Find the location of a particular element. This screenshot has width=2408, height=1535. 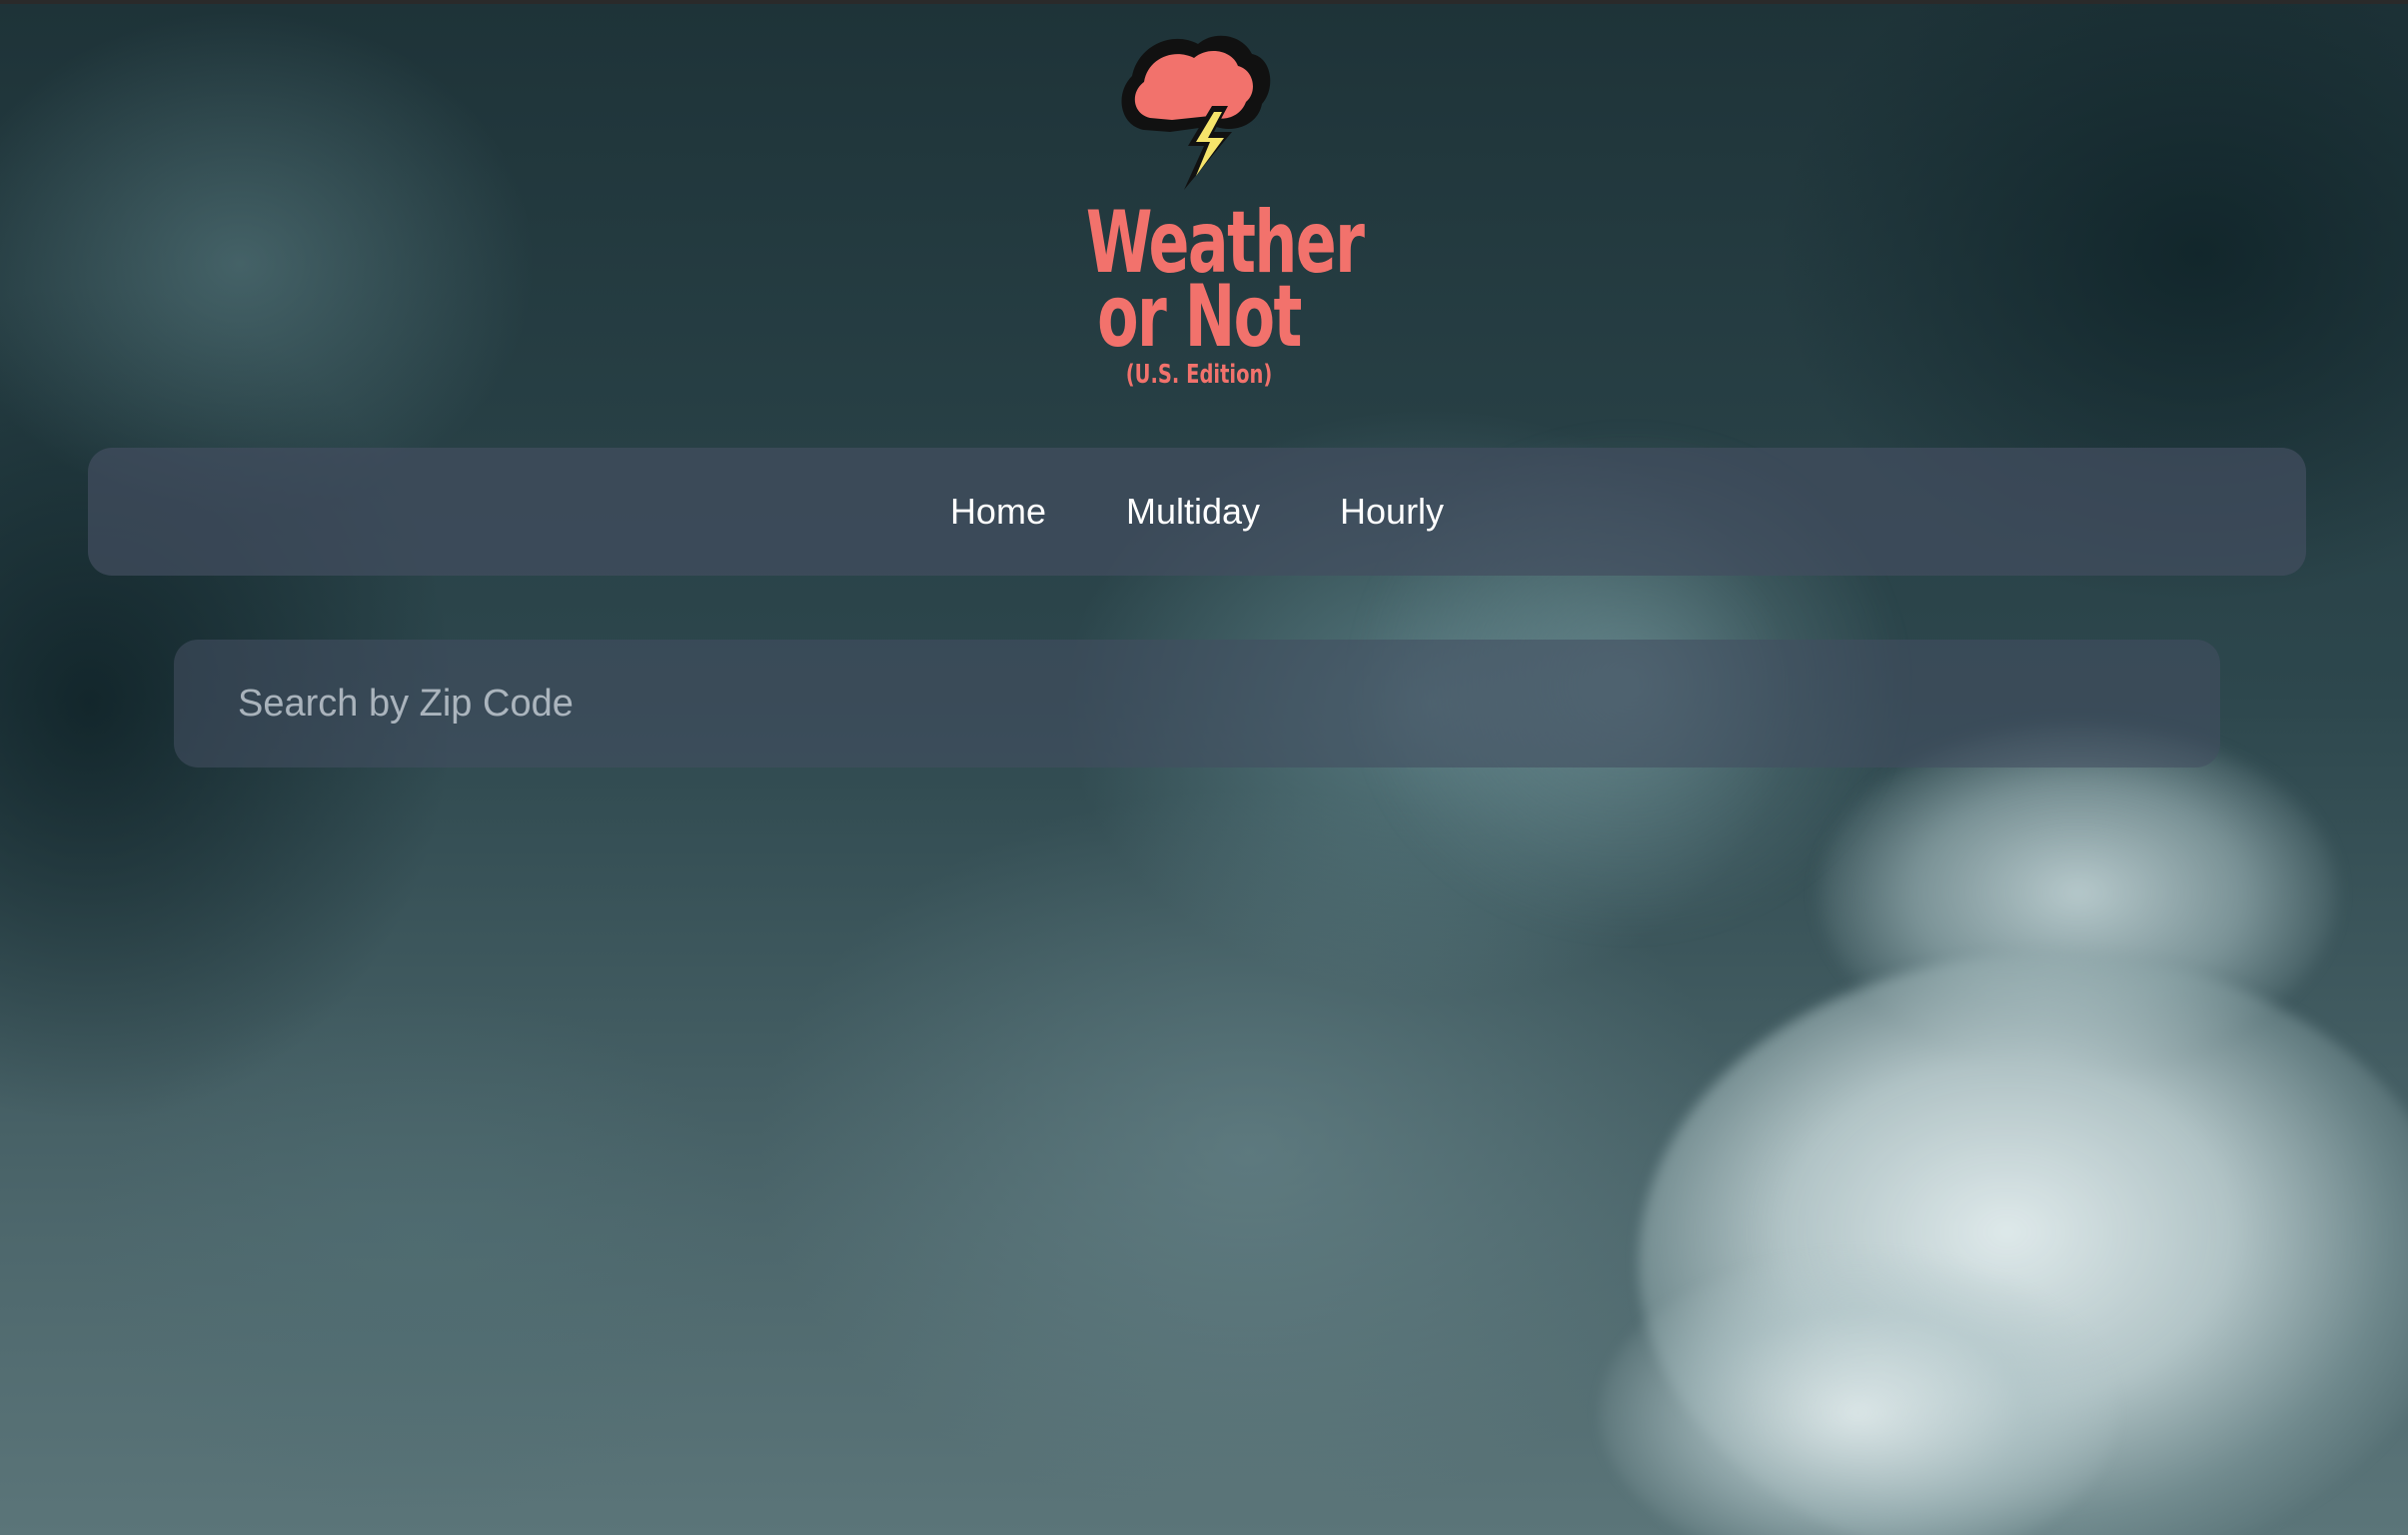

logo-subtitle: (U.S. Edition) is located at coordinates (1199, 375).